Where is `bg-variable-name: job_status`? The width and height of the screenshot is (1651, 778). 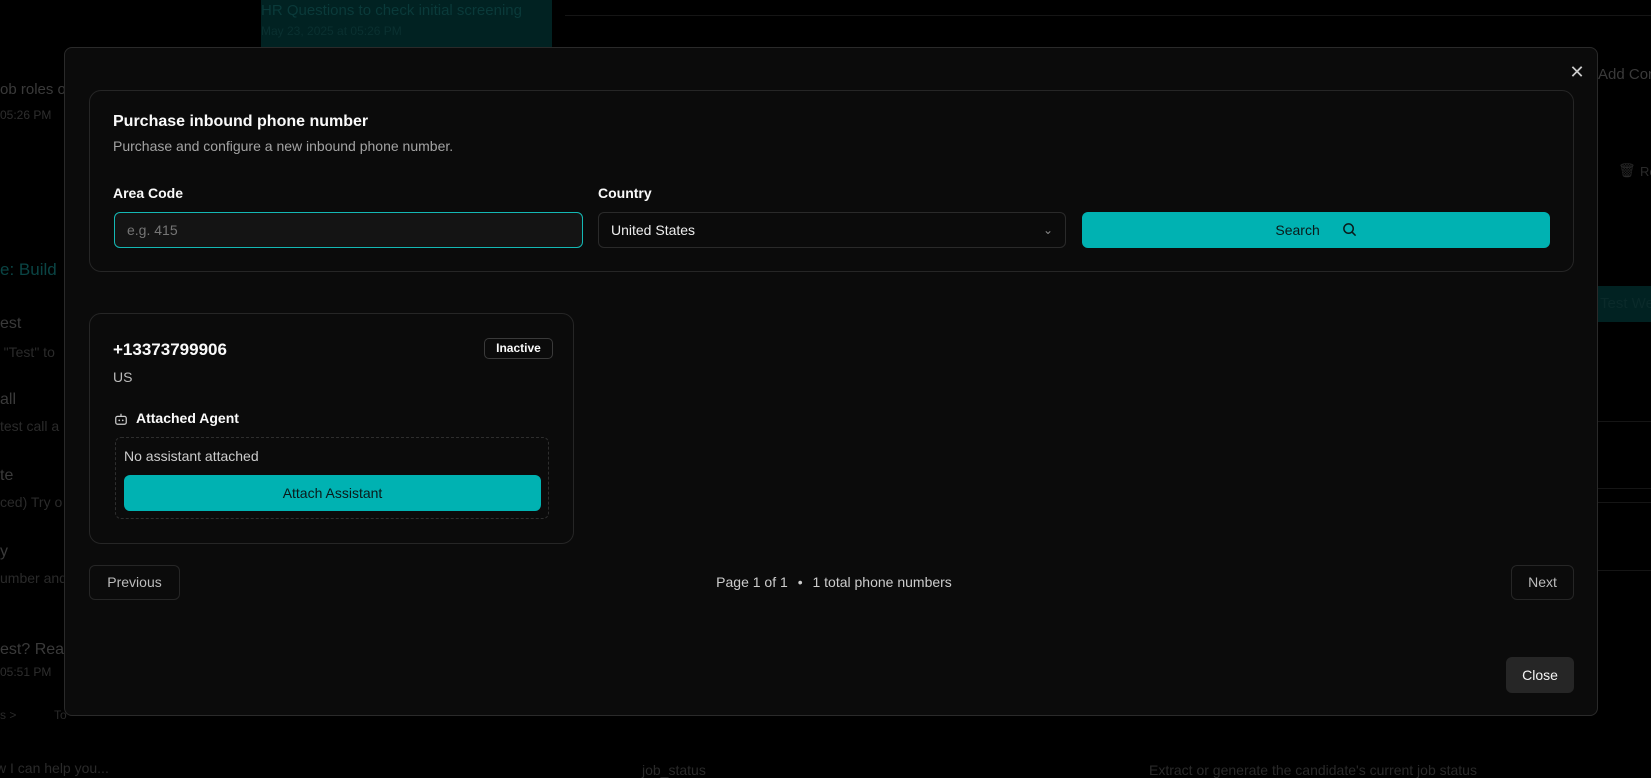 bg-variable-name: job_status is located at coordinates (674, 770).